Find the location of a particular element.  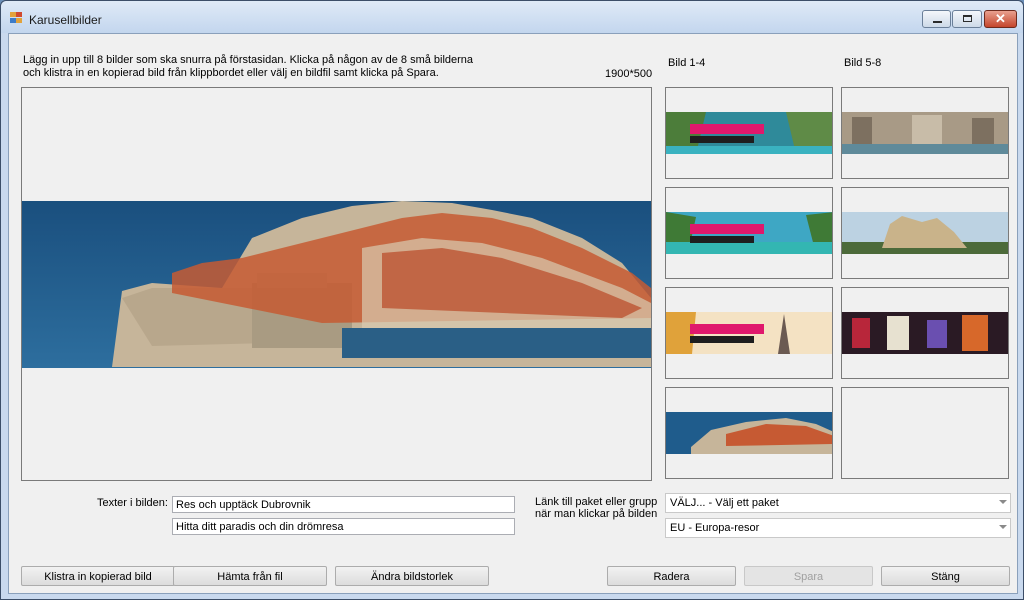

thumbnail-6-image is located at coordinates (925, 233).